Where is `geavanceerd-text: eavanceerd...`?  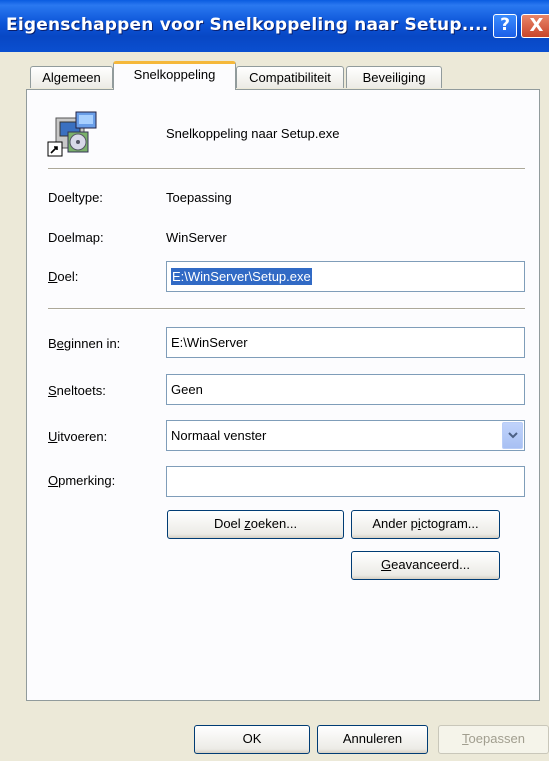 geavanceerd-text: eavanceerd... is located at coordinates (430, 564).